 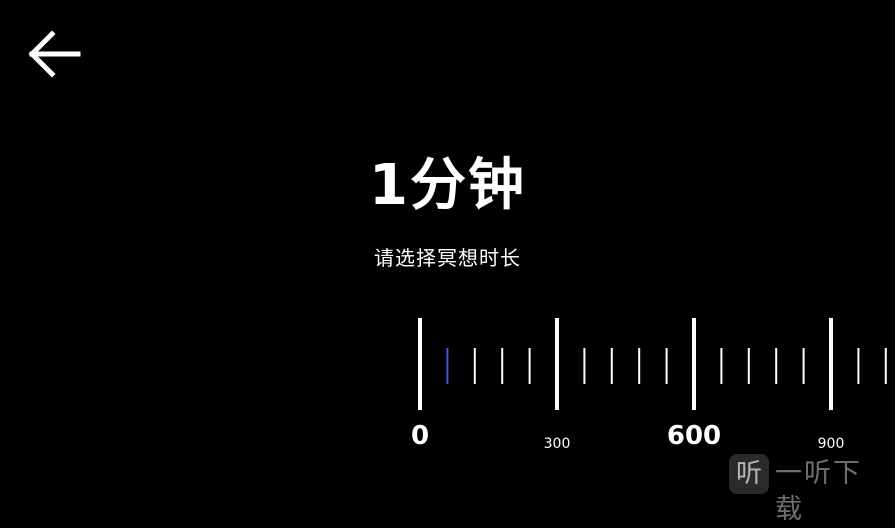 I want to click on duration-subtitle: 请选择冥想时长, so click(x=447, y=258).